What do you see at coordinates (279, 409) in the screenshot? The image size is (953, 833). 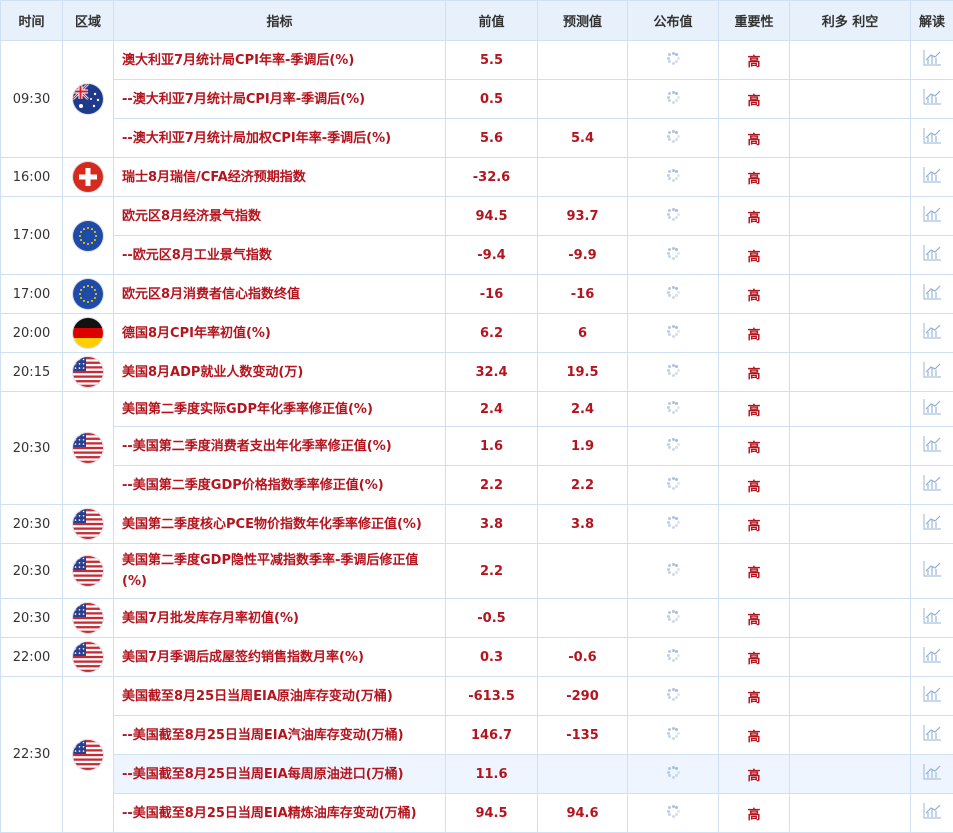 I see `indicator-name: 美国第二季度实际GDP年化季率修正值(%)` at bounding box center [279, 409].